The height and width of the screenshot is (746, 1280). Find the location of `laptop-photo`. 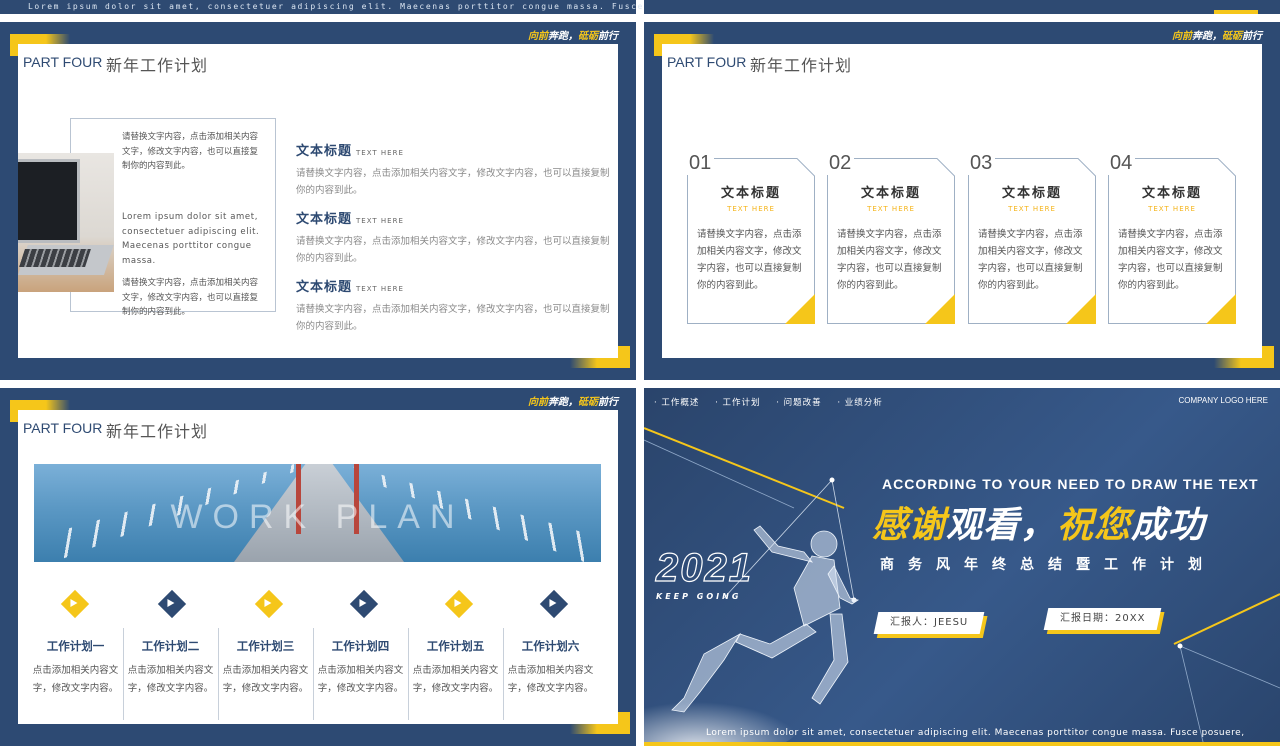

laptop-photo is located at coordinates (66, 222).